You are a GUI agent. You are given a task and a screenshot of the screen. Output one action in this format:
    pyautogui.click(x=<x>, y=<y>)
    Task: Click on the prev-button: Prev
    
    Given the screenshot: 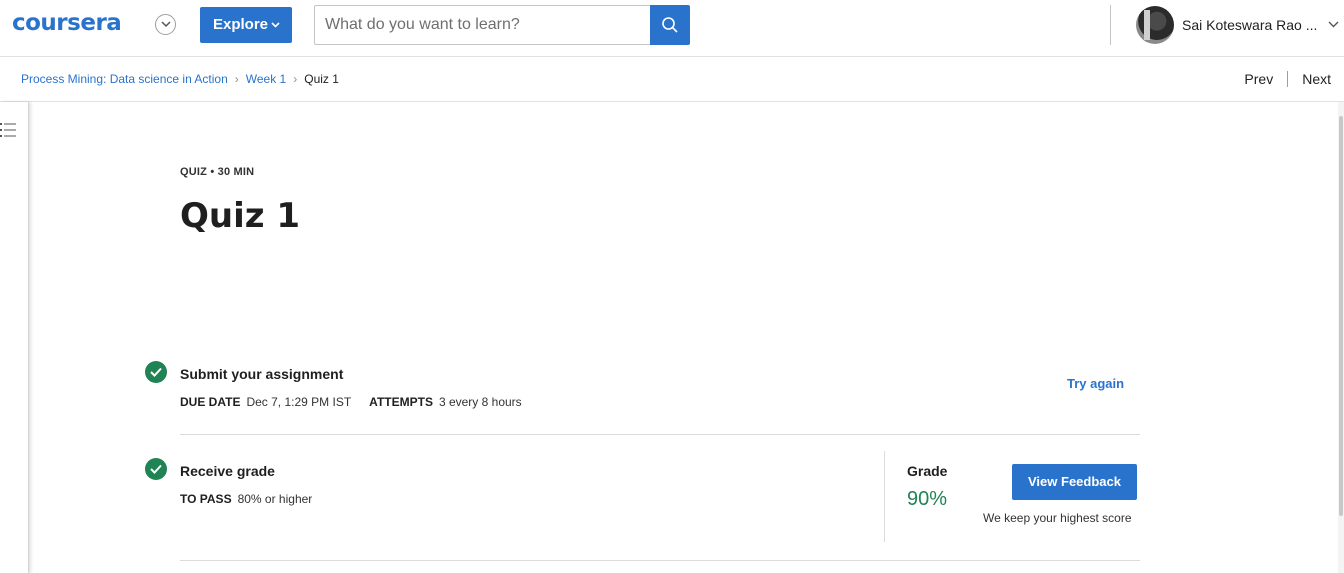 What is the action you would take?
    pyautogui.click(x=1258, y=79)
    